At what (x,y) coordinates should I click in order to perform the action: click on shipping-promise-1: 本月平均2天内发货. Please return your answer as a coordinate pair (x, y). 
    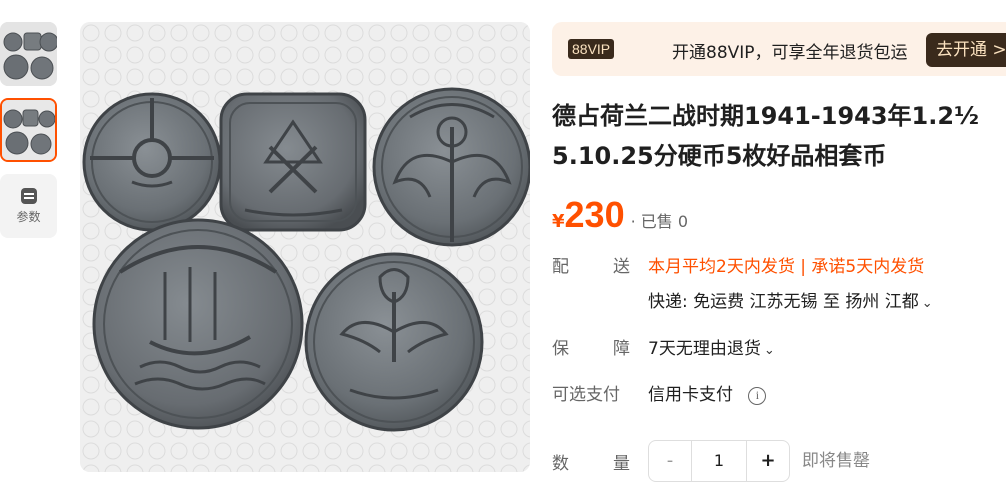
    Looking at the image, I should click on (721, 267).